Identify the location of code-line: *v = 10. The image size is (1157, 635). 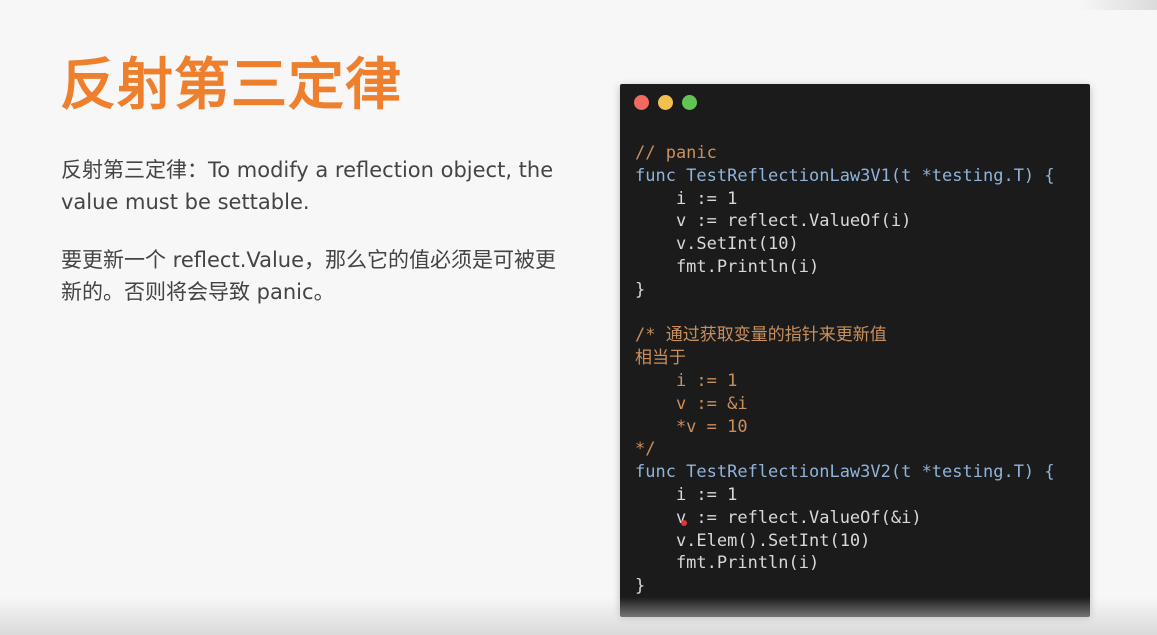
(691, 426).